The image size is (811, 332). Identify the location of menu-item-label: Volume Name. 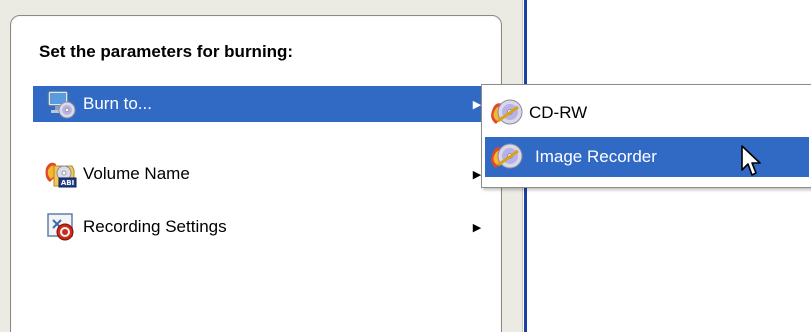
(136, 173).